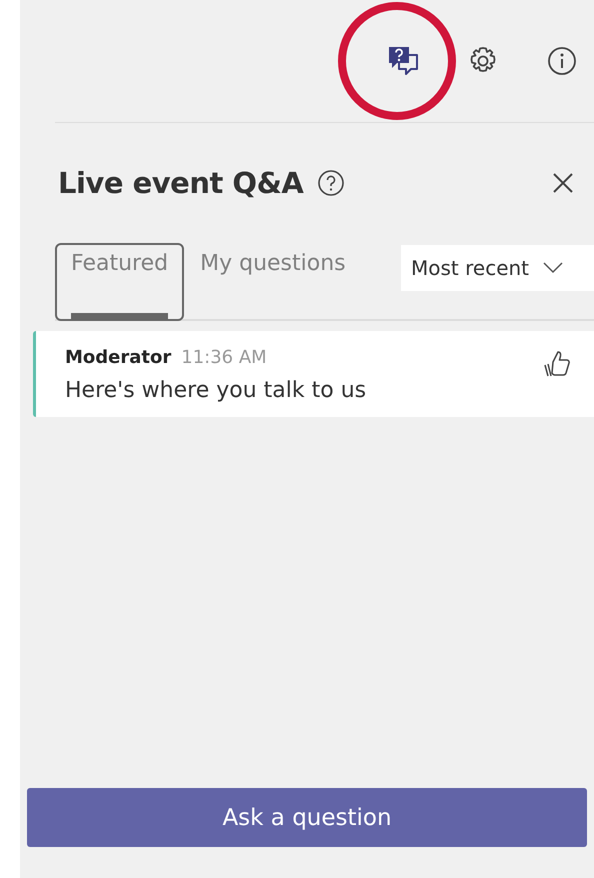 This screenshot has height=878, width=594. What do you see at coordinates (118, 357) in the screenshot?
I see `author-name: Moderator` at bounding box center [118, 357].